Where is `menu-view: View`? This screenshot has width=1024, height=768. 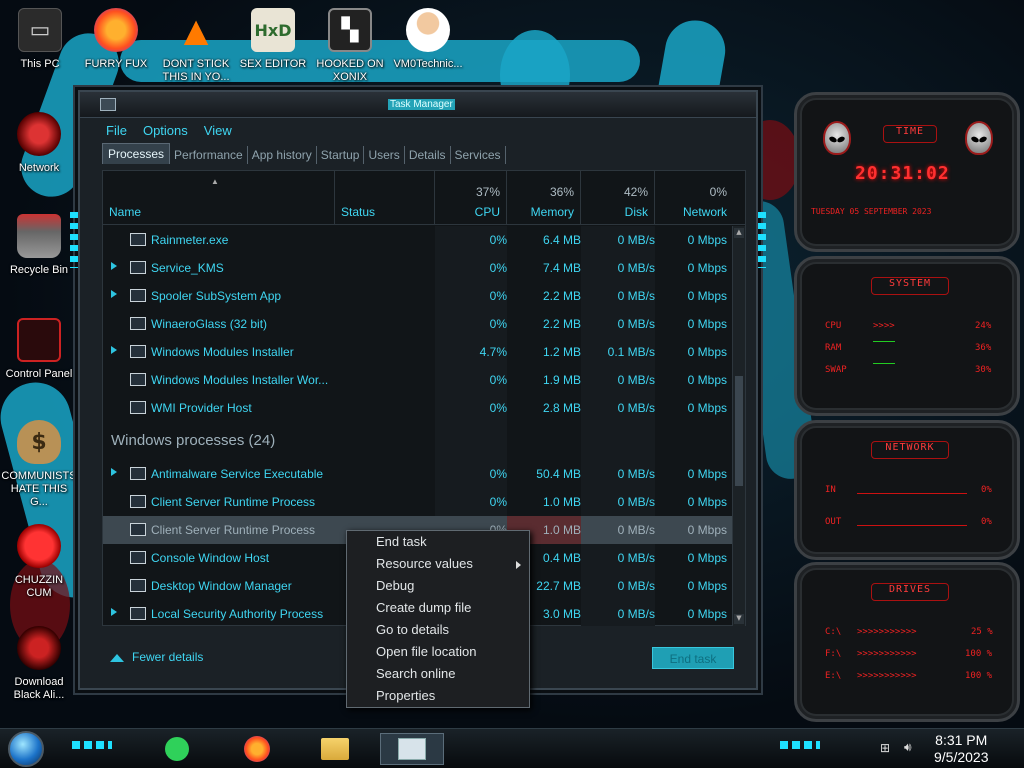
menu-view: View is located at coordinates (218, 130).